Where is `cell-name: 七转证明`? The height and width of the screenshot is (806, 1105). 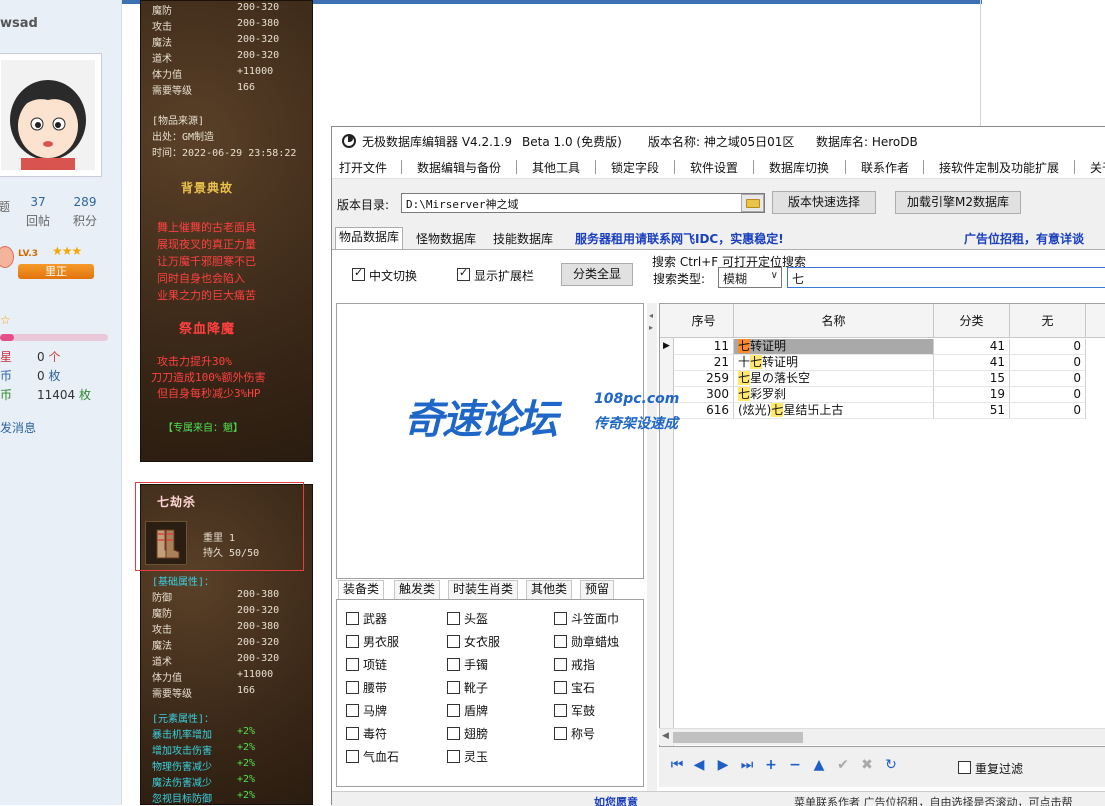 cell-name: 七转证明 is located at coordinates (834, 347).